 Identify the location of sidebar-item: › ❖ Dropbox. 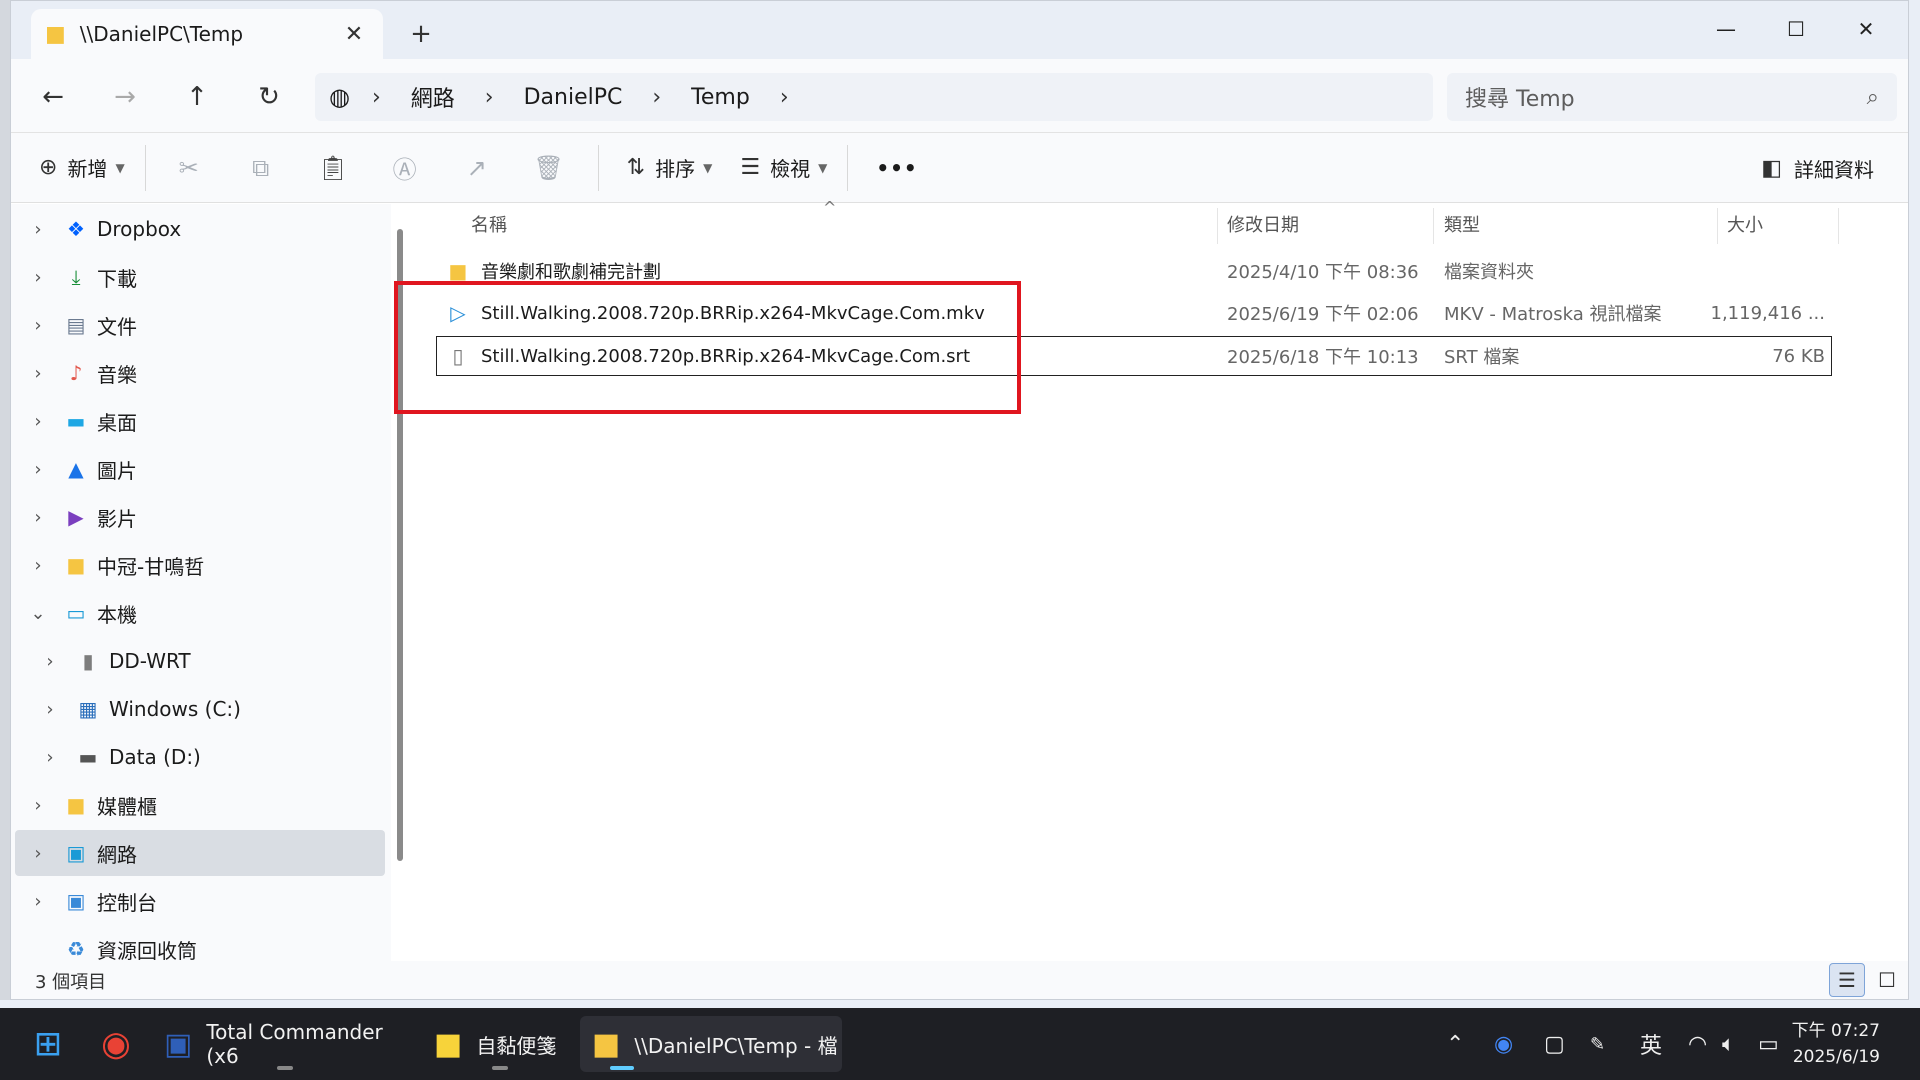
(200, 229).